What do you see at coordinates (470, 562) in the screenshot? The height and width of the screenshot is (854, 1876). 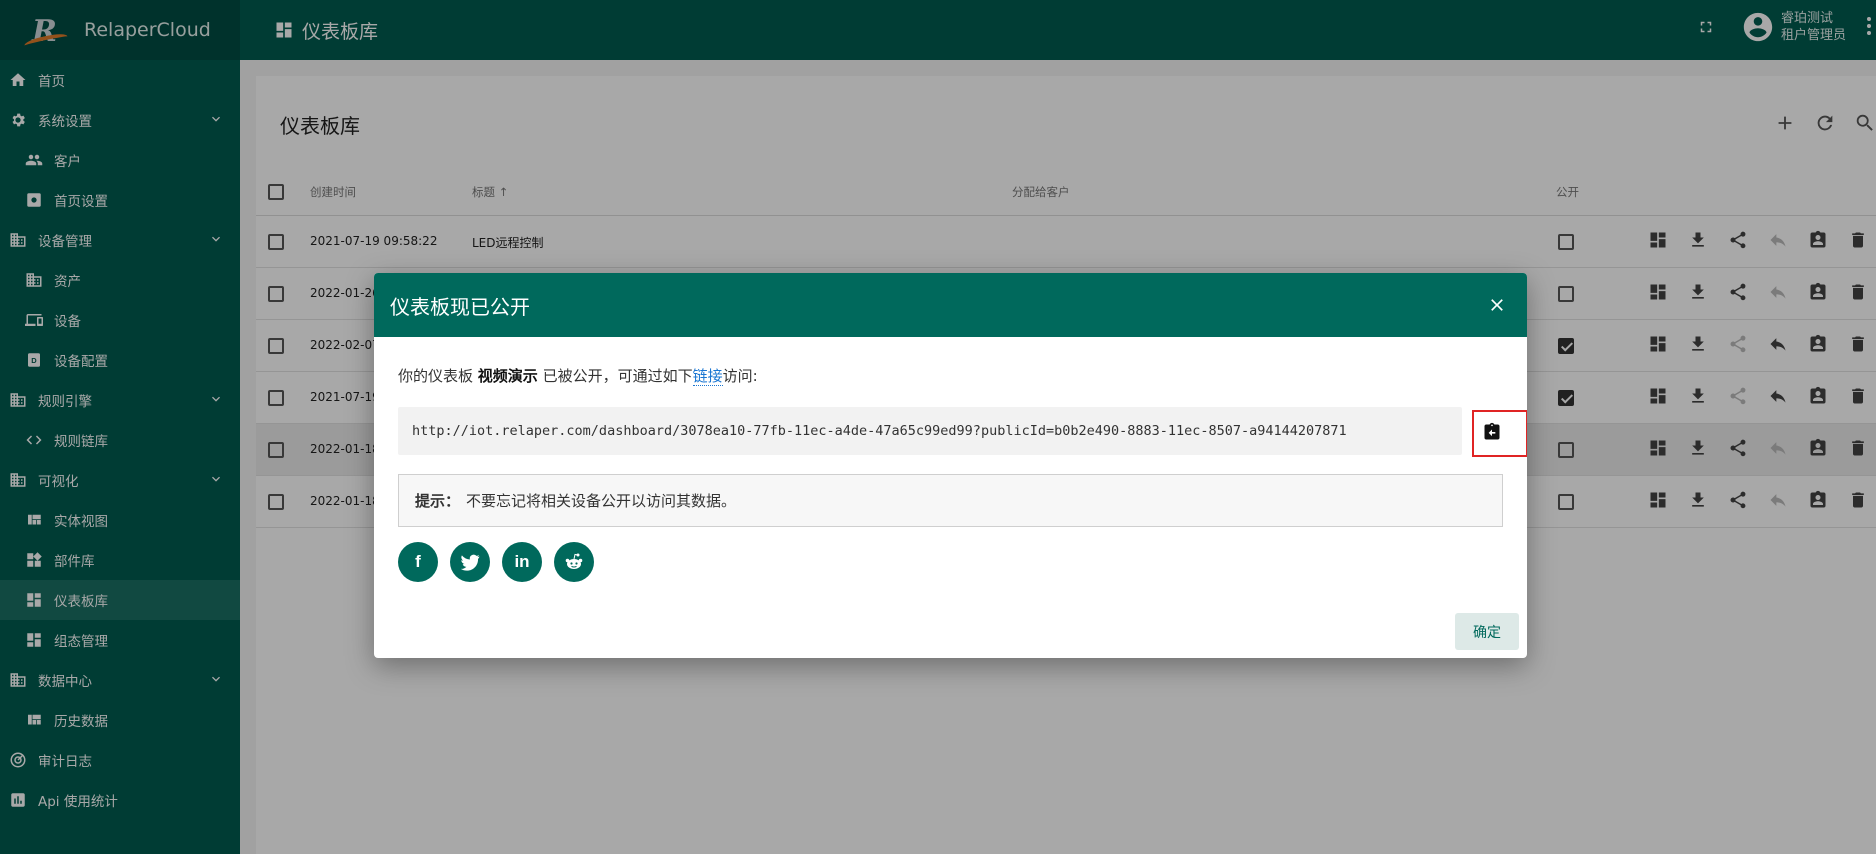 I see `twitter-icon` at bounding box center [470, 562].